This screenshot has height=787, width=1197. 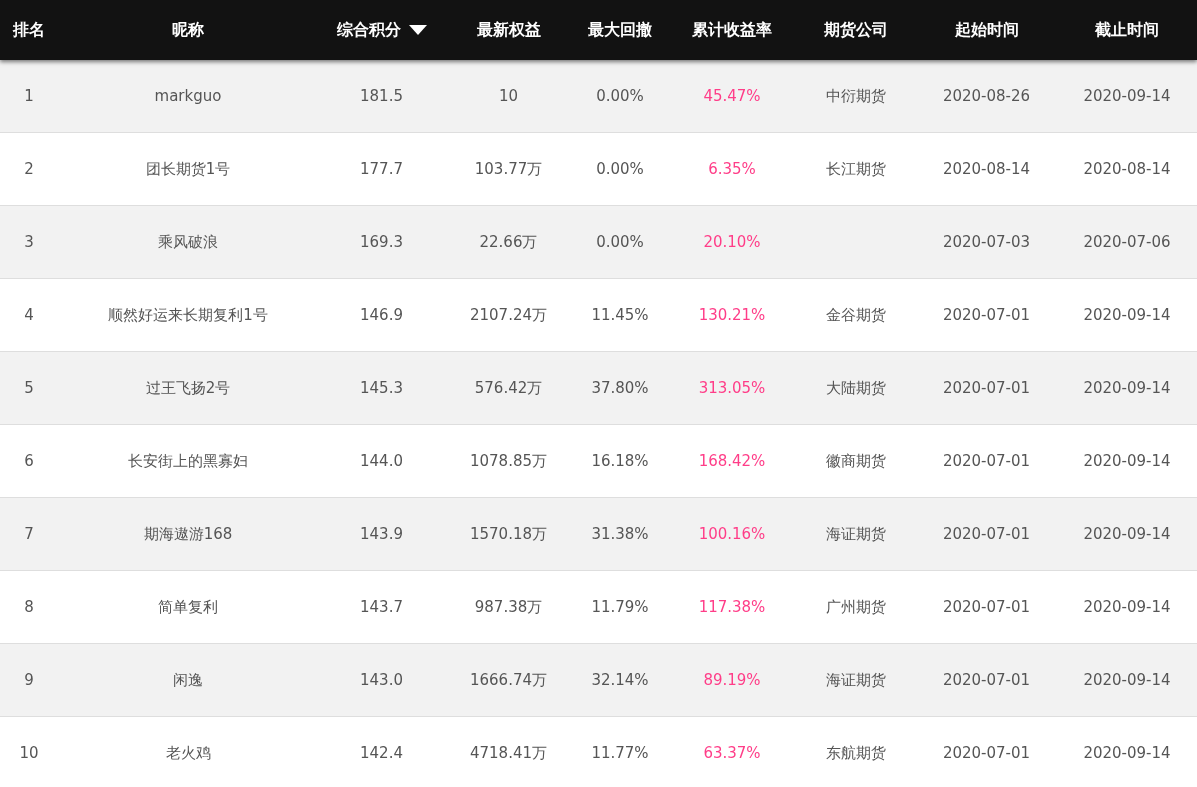 I want to click on table-cell: 中衍期货, so click(x=856, y=96).